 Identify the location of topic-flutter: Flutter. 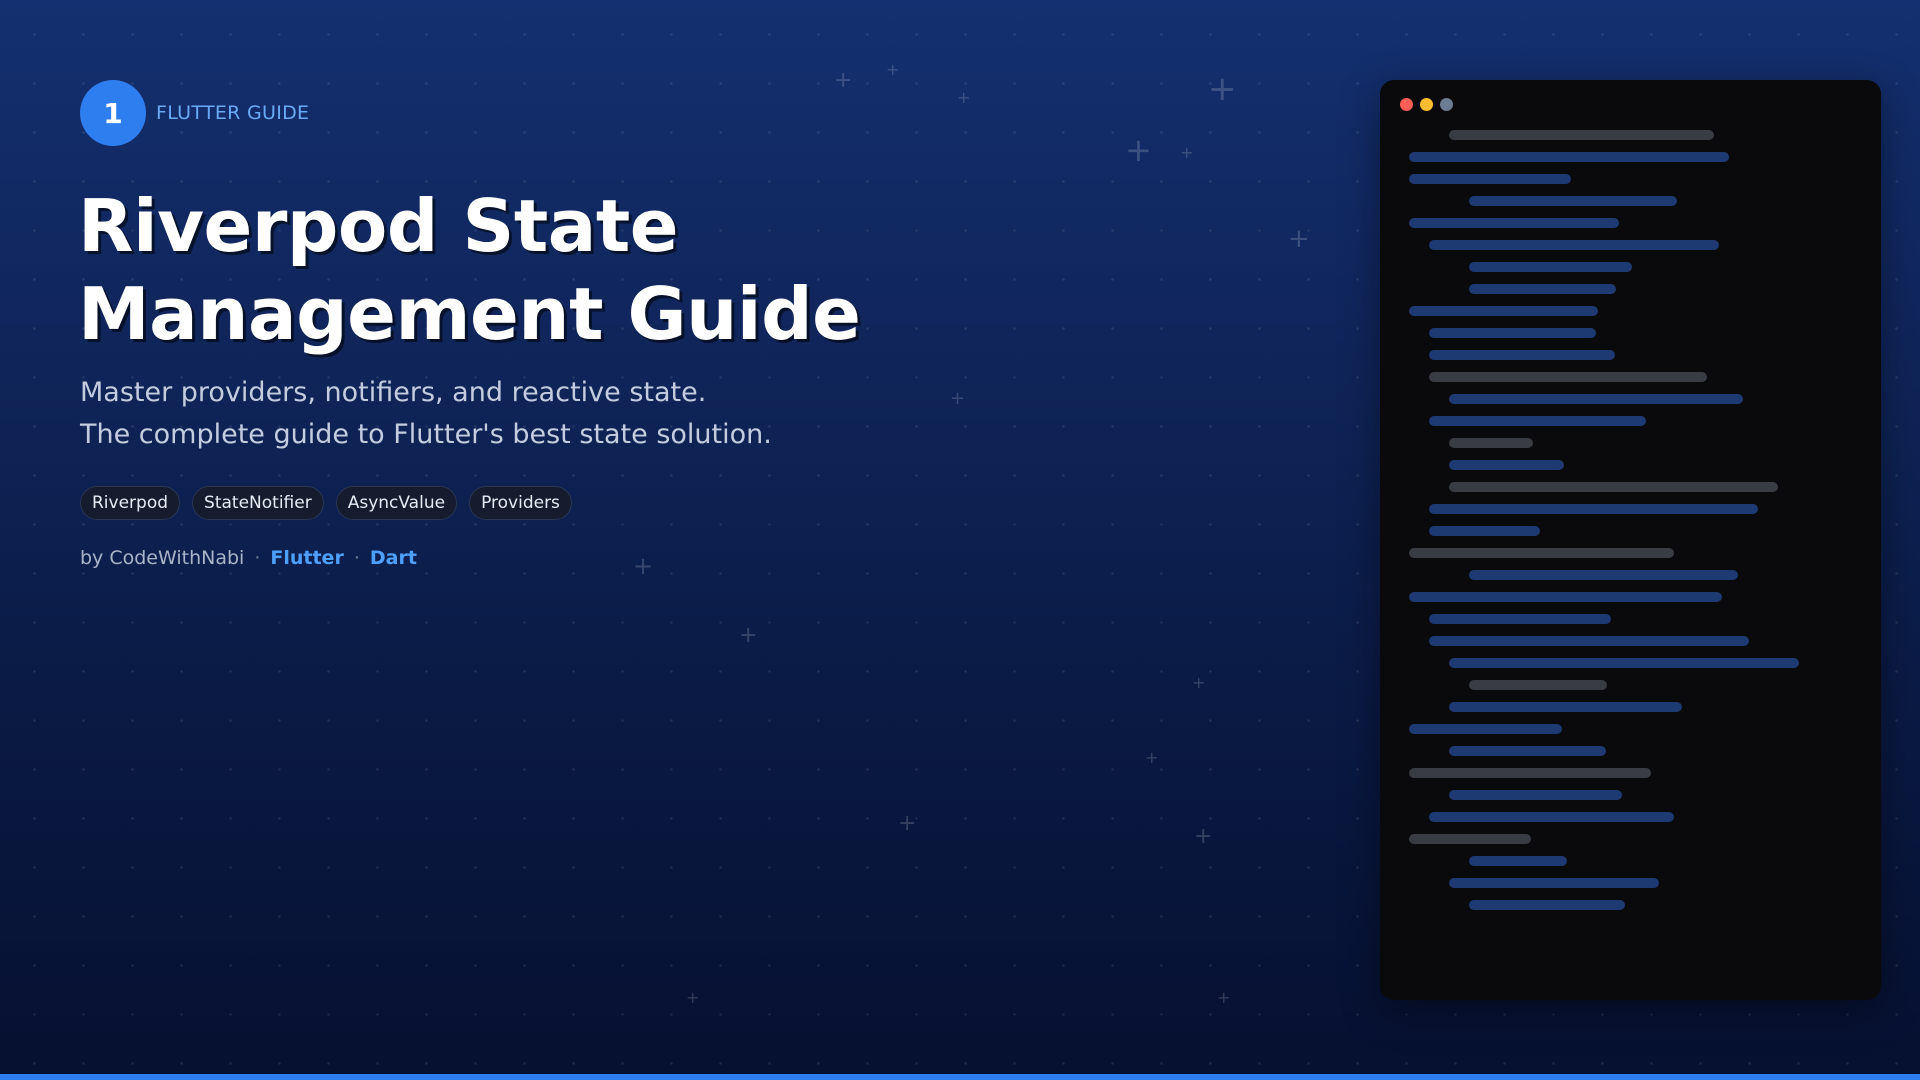
(307, 558).